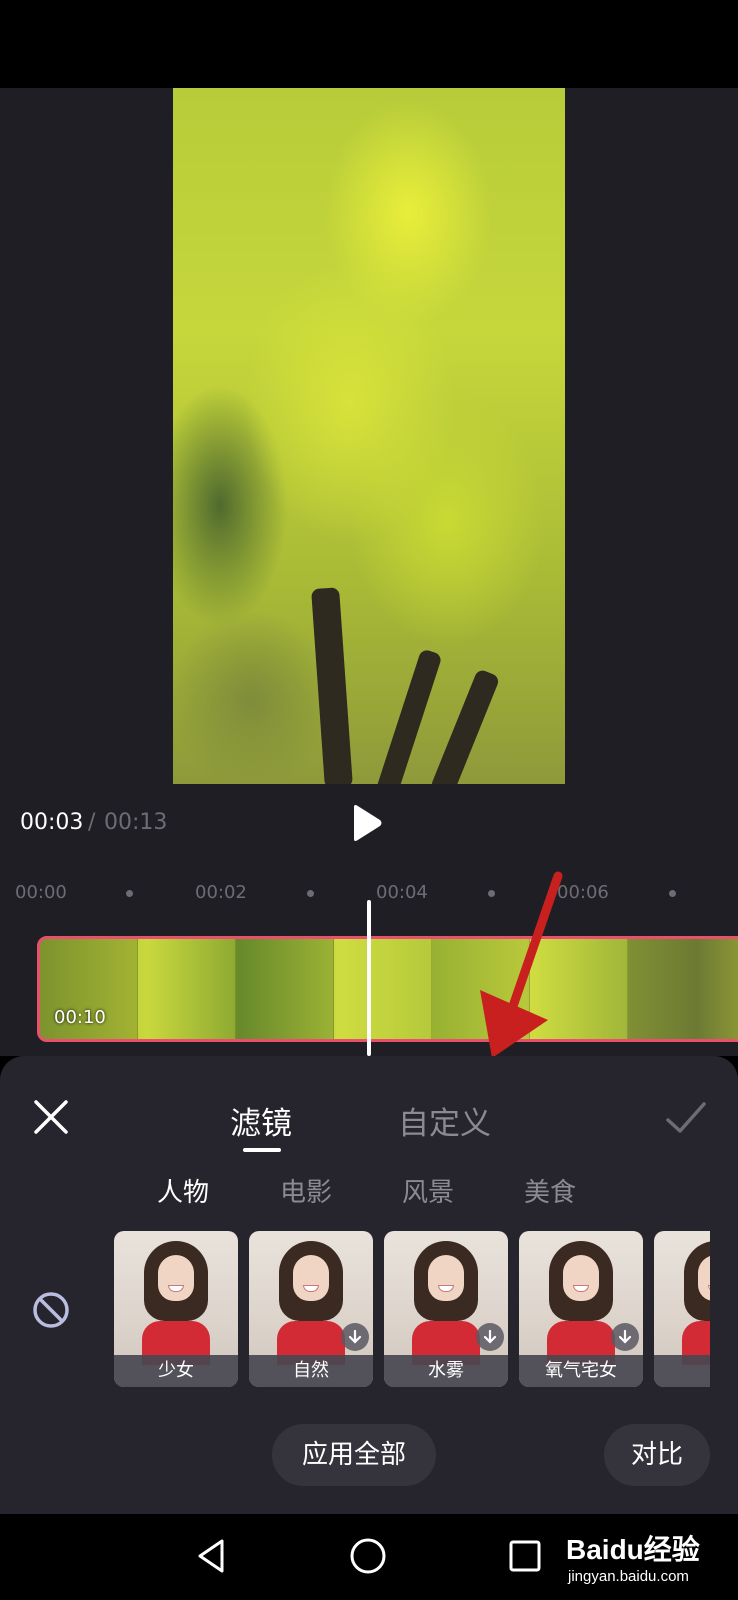 The height and width of the screenshot is (1600, 738). I want to click on filter-list: 少女 自然 水雾 氧气宅女, so click(412, 1309).